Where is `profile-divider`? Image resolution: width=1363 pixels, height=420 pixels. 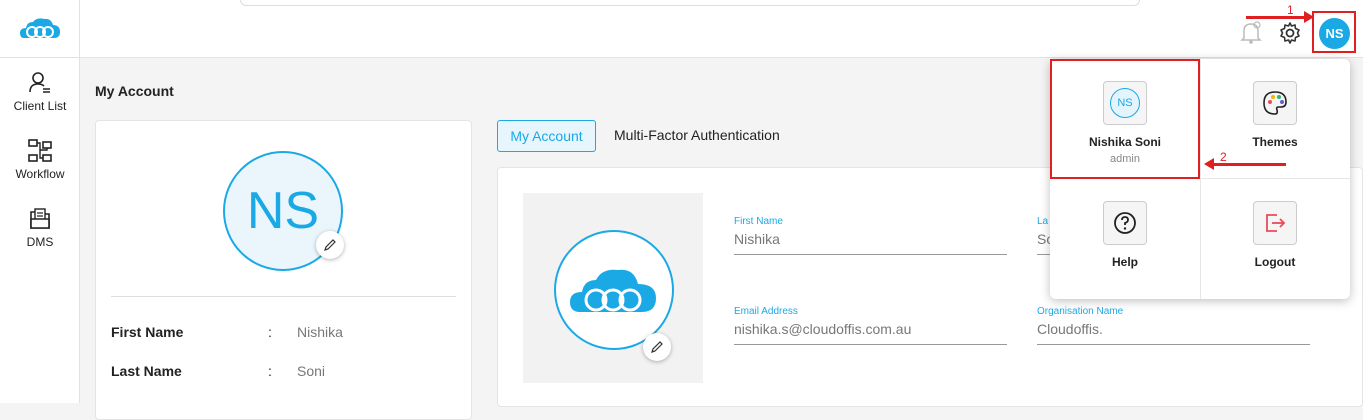
profile-divider is located at coordinates (283, 296).